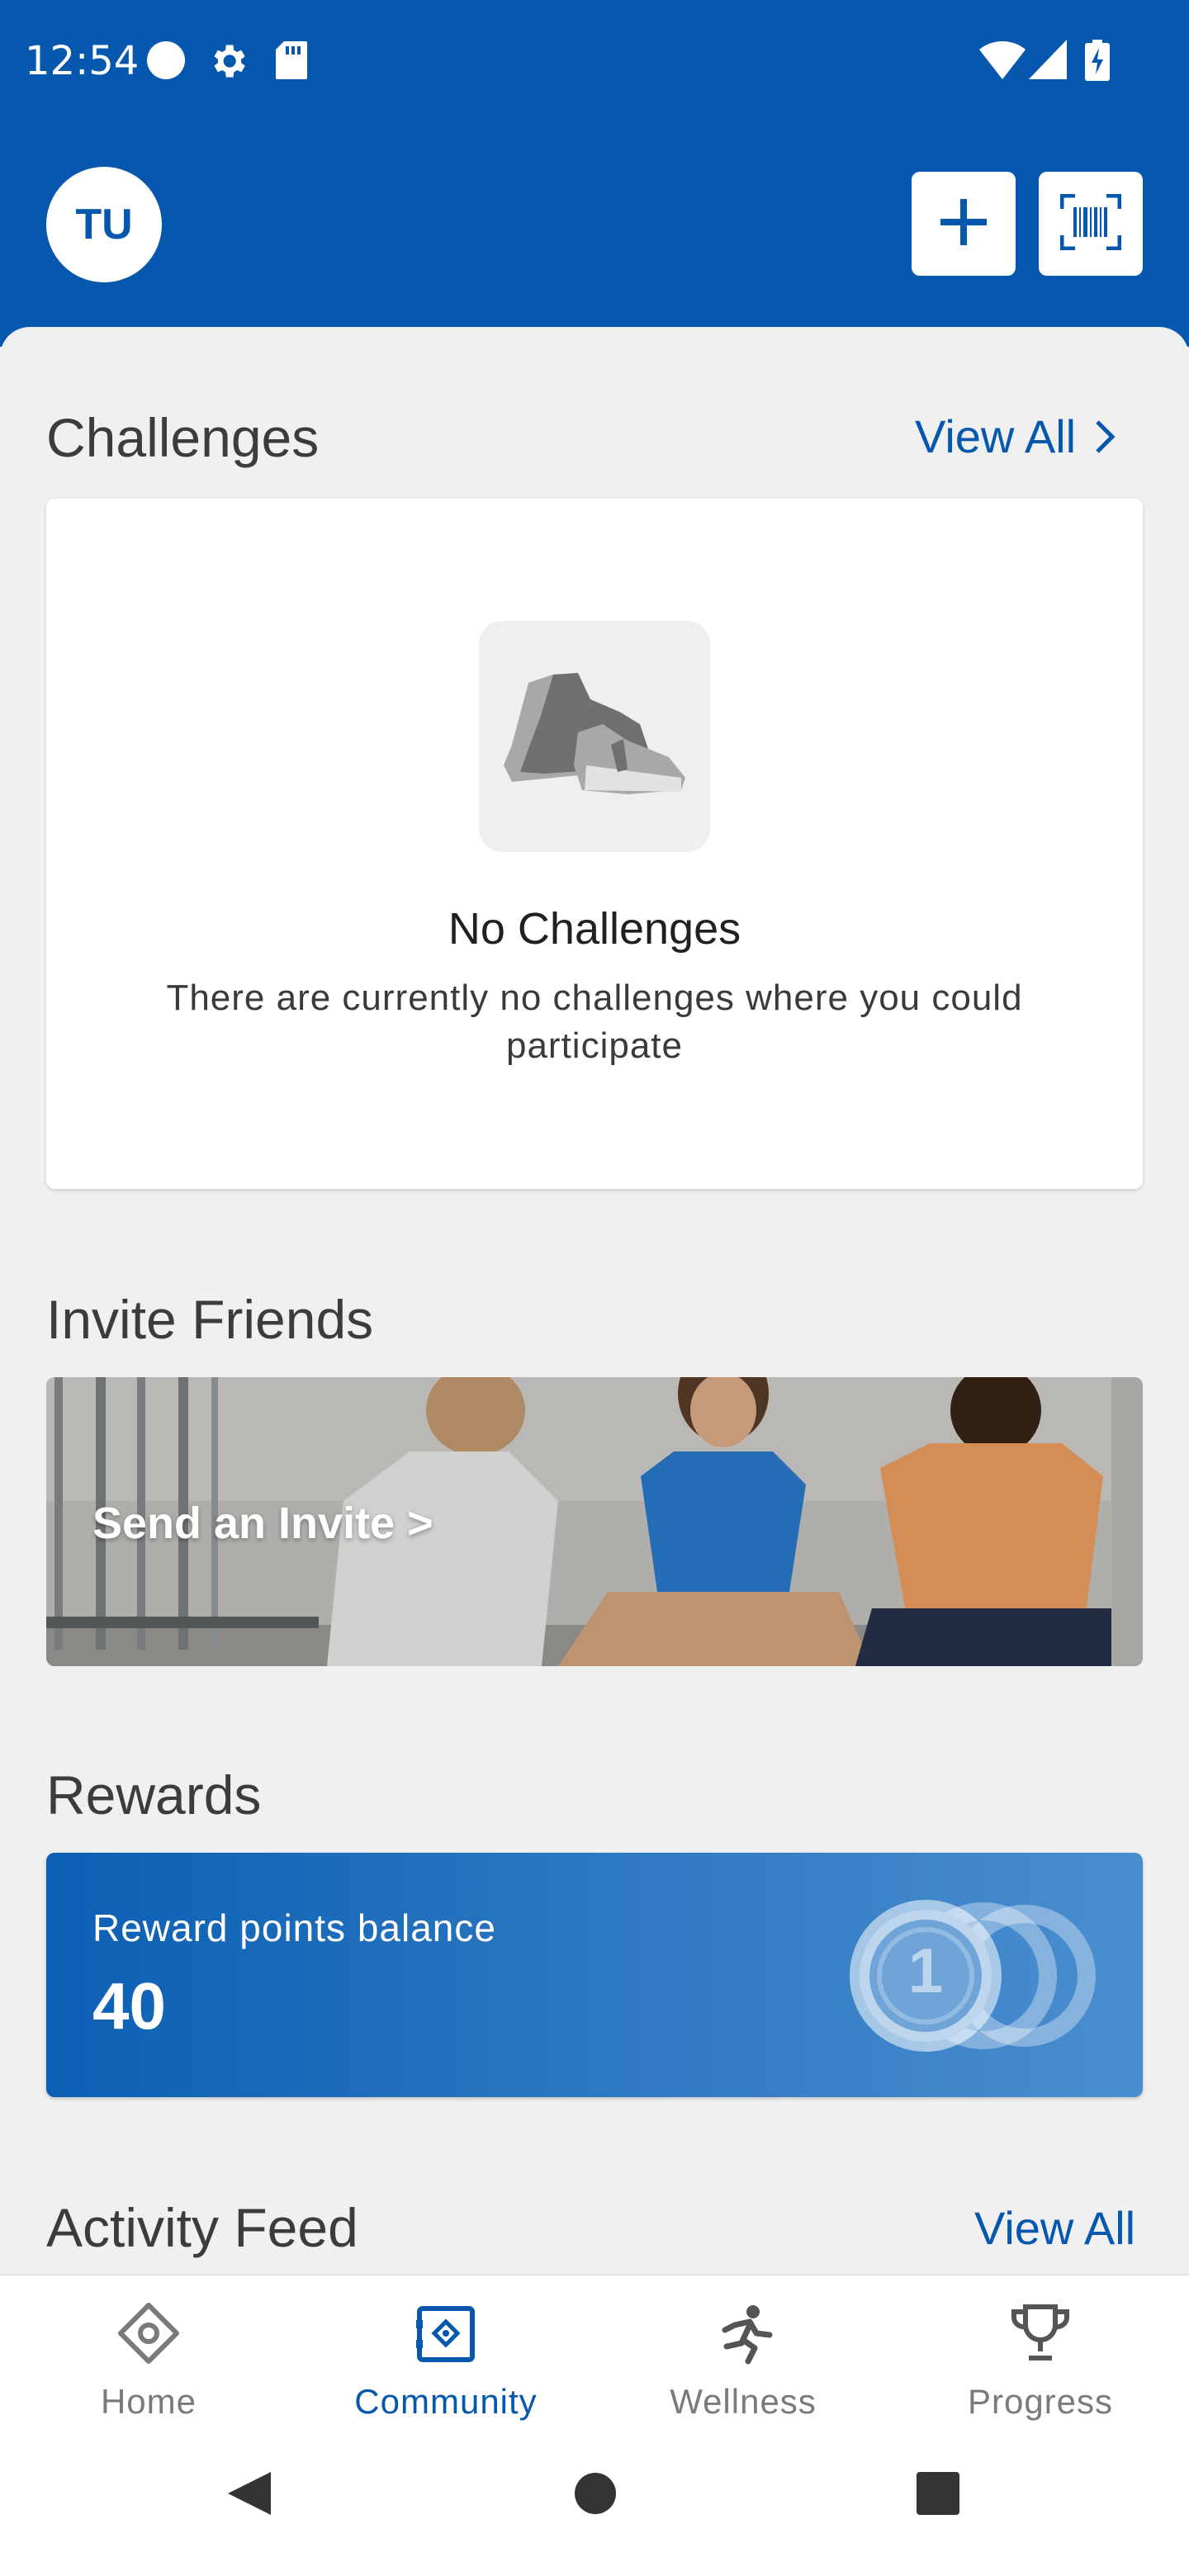 This screenshot has height=2576, width=1189. I want to click on activity-feed-title: Activity Feed, so click(202, 2227).